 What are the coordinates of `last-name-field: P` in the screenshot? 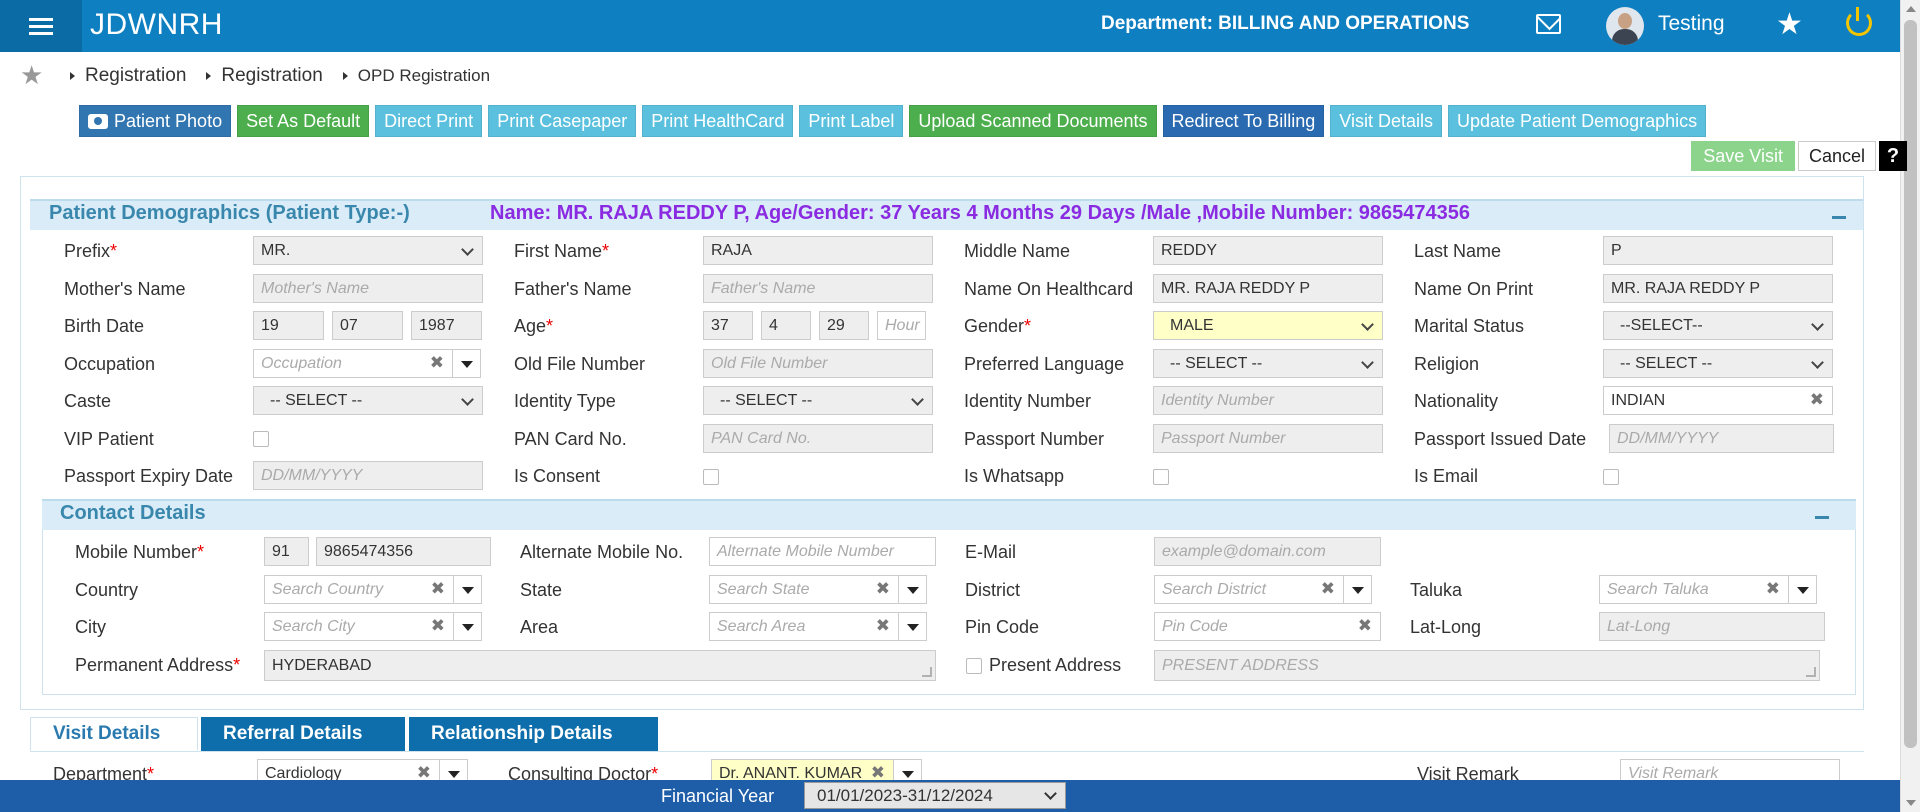 It's located at (1718, 250).